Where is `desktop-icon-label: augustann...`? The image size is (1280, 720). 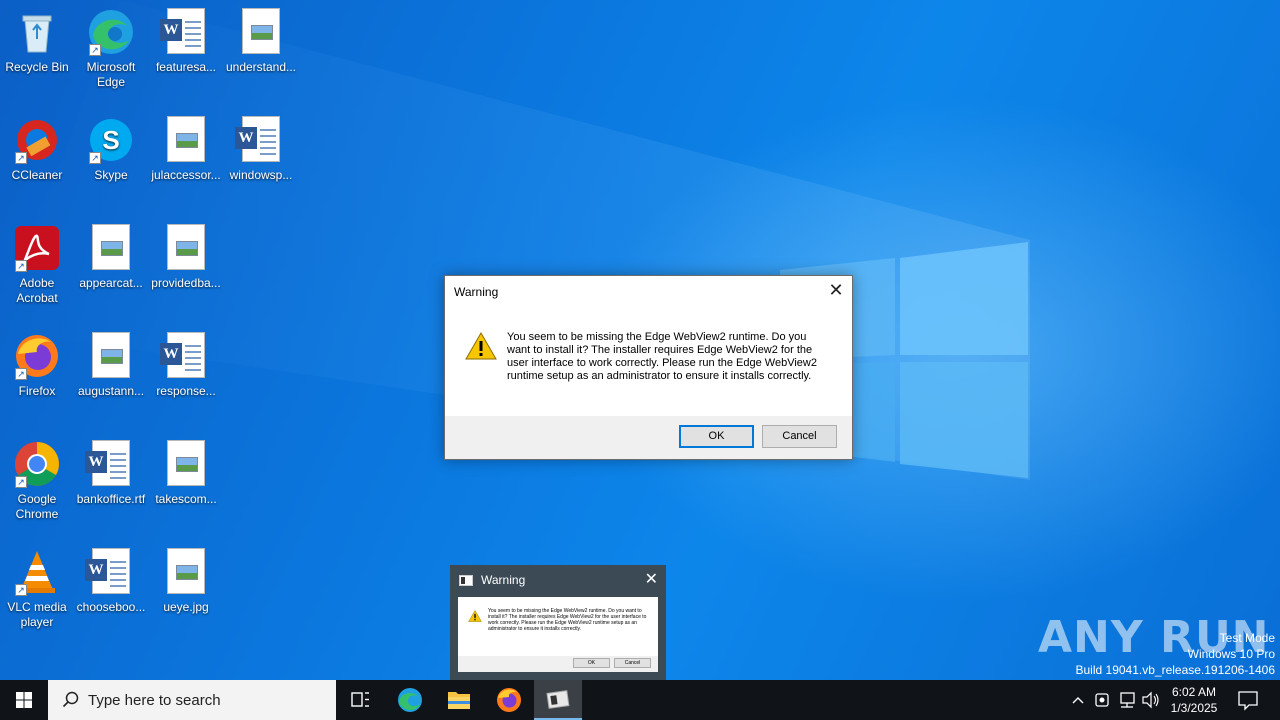
desktop-icon-label: augustann... is located at coordinates (111, 391).